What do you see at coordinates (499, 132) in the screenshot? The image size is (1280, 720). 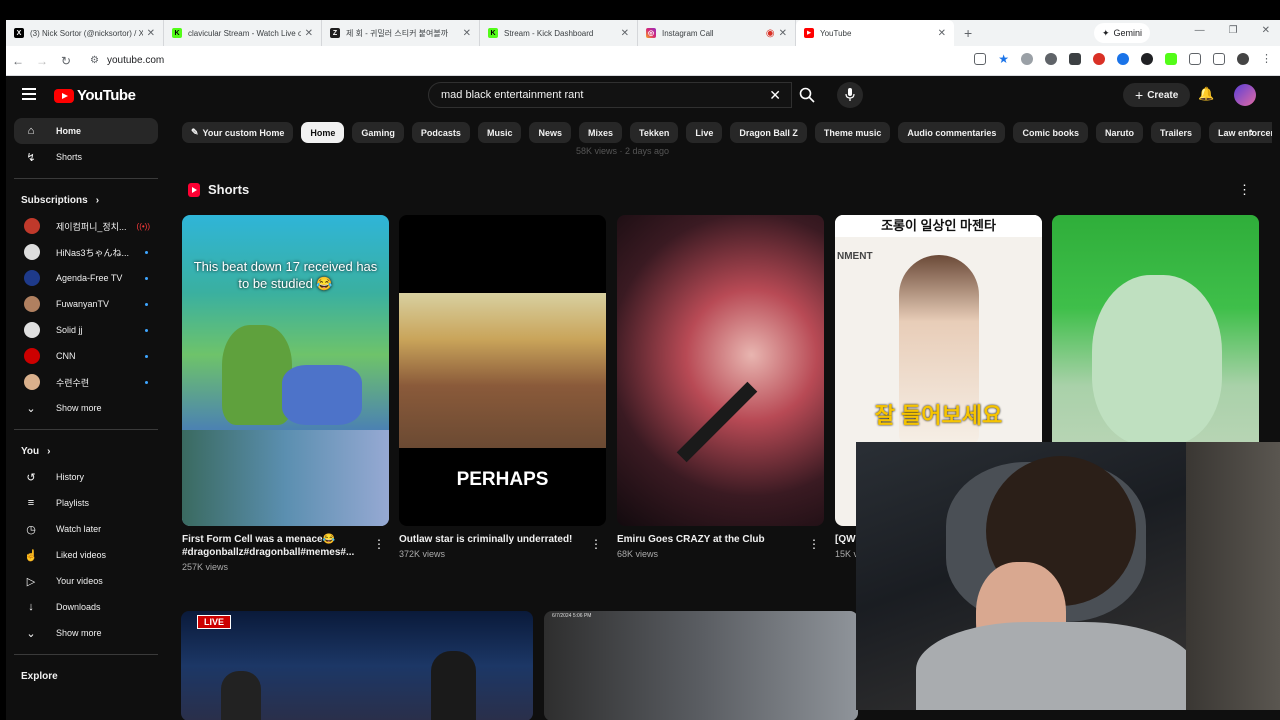 I see `chip: Music` at bounding box center [499, 132].